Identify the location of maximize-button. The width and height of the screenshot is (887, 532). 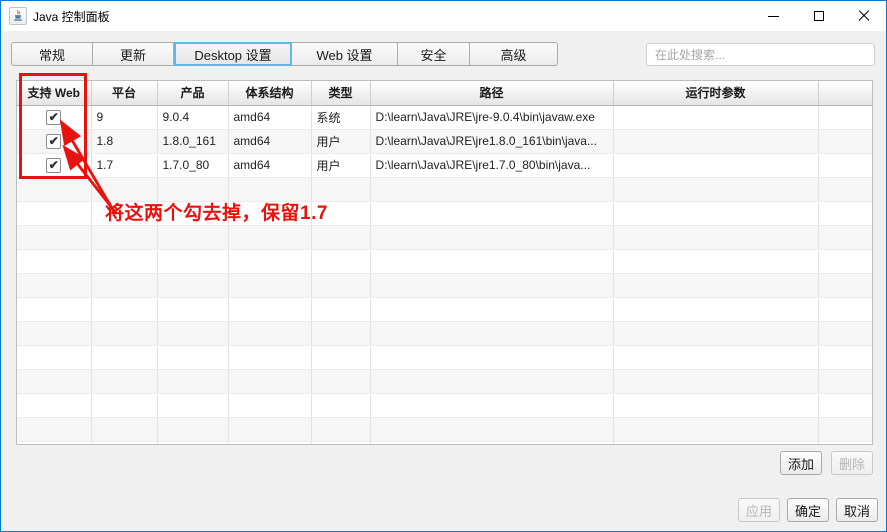
(818, 16).